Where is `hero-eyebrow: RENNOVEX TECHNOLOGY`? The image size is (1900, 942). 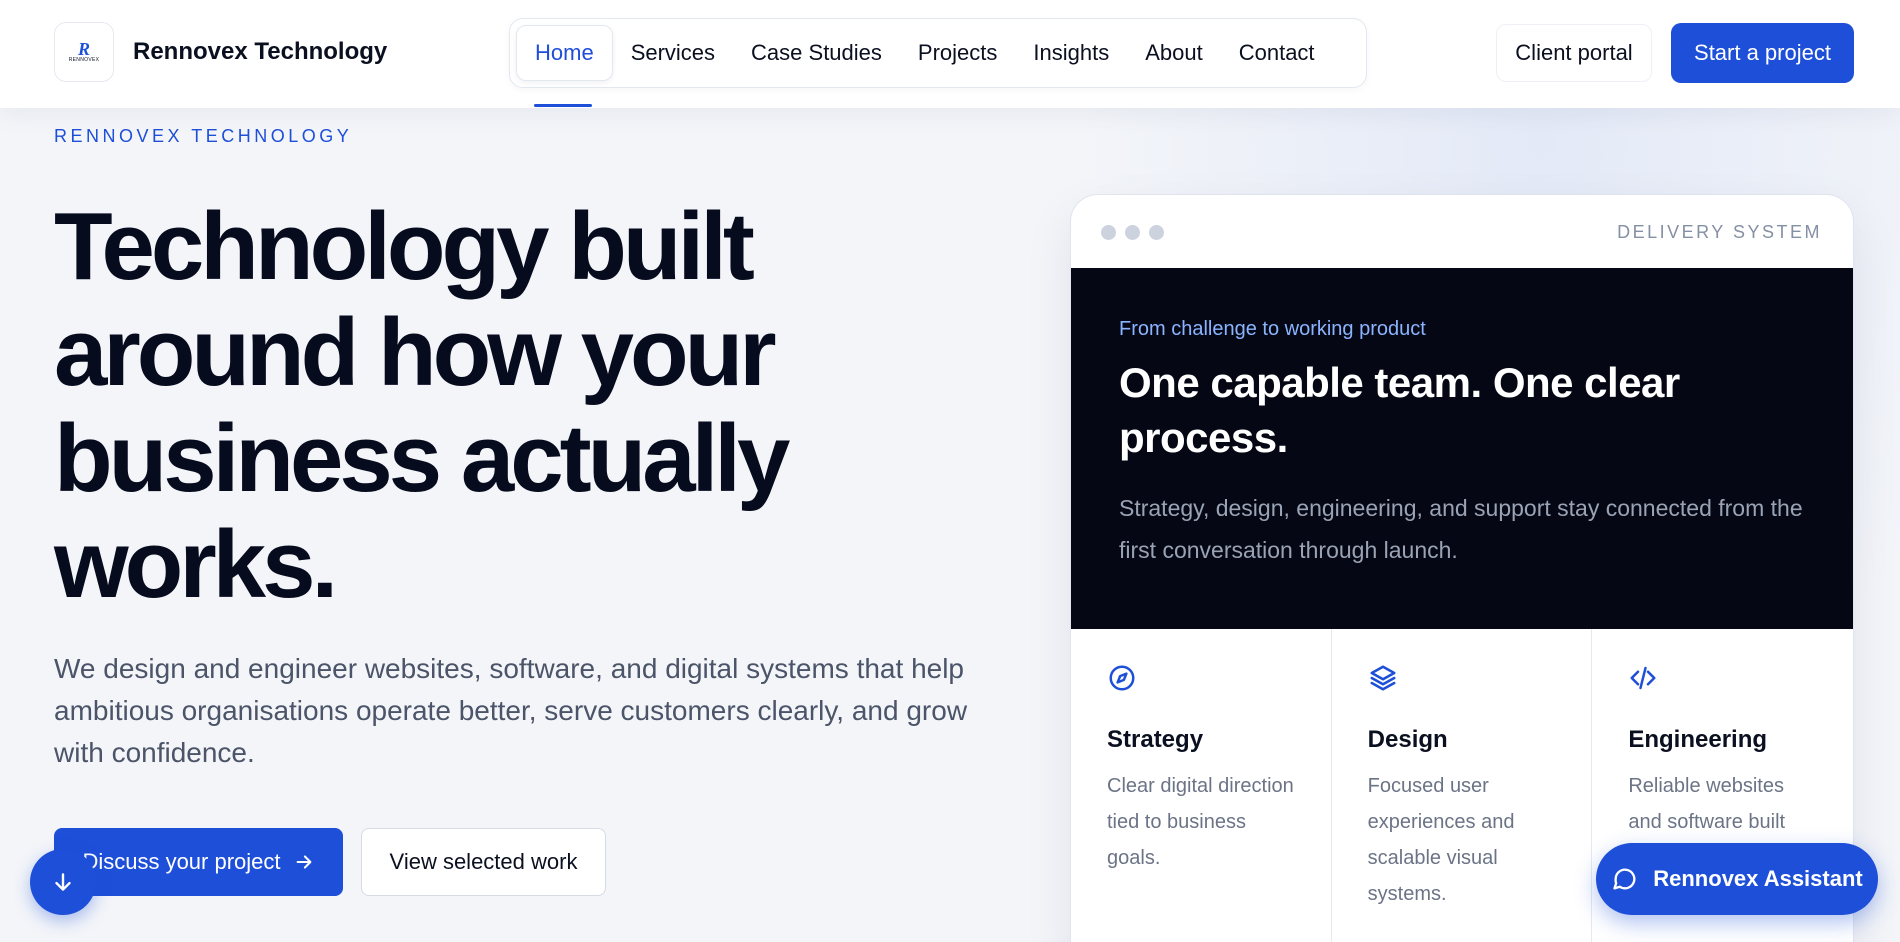 hero-eyebrow: RENNOVEX TECHNOLOGY is located at coordinates (203, 136).